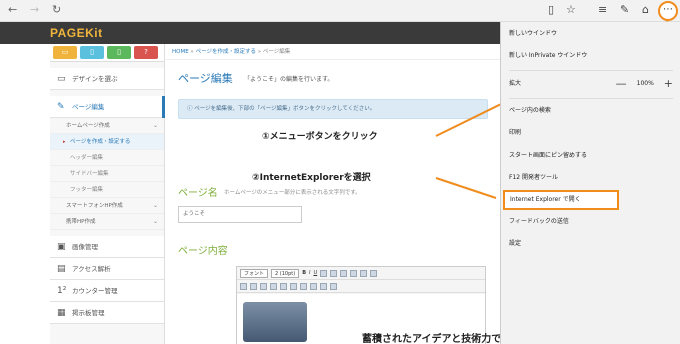 This screenshot has width=680, height=344. Describe the element at coordinates (12, 9) in the screenshot. I see `back-icon: ←` at that location.